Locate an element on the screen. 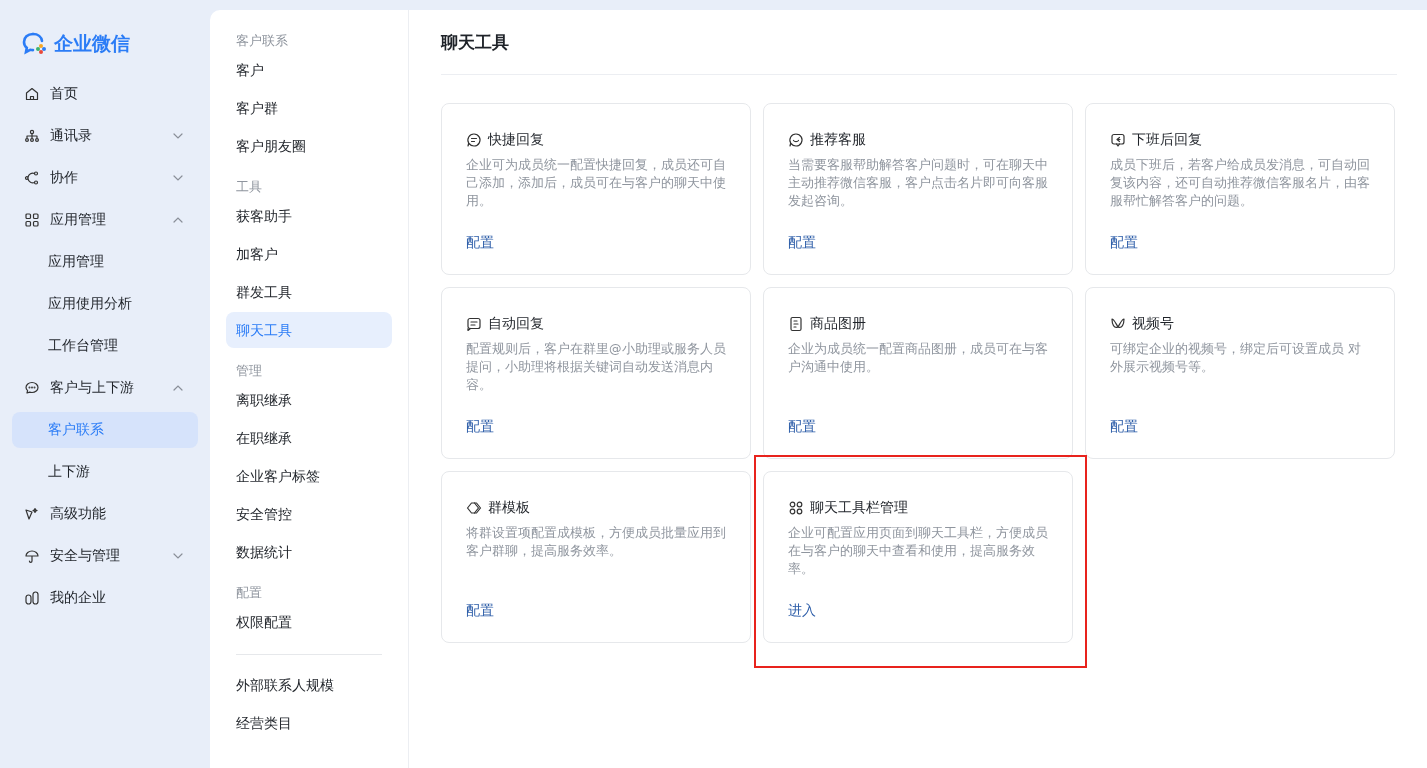 The image size is (1427, 768). sidebar-item: 应用管理 is located at coordinates (105, 220).